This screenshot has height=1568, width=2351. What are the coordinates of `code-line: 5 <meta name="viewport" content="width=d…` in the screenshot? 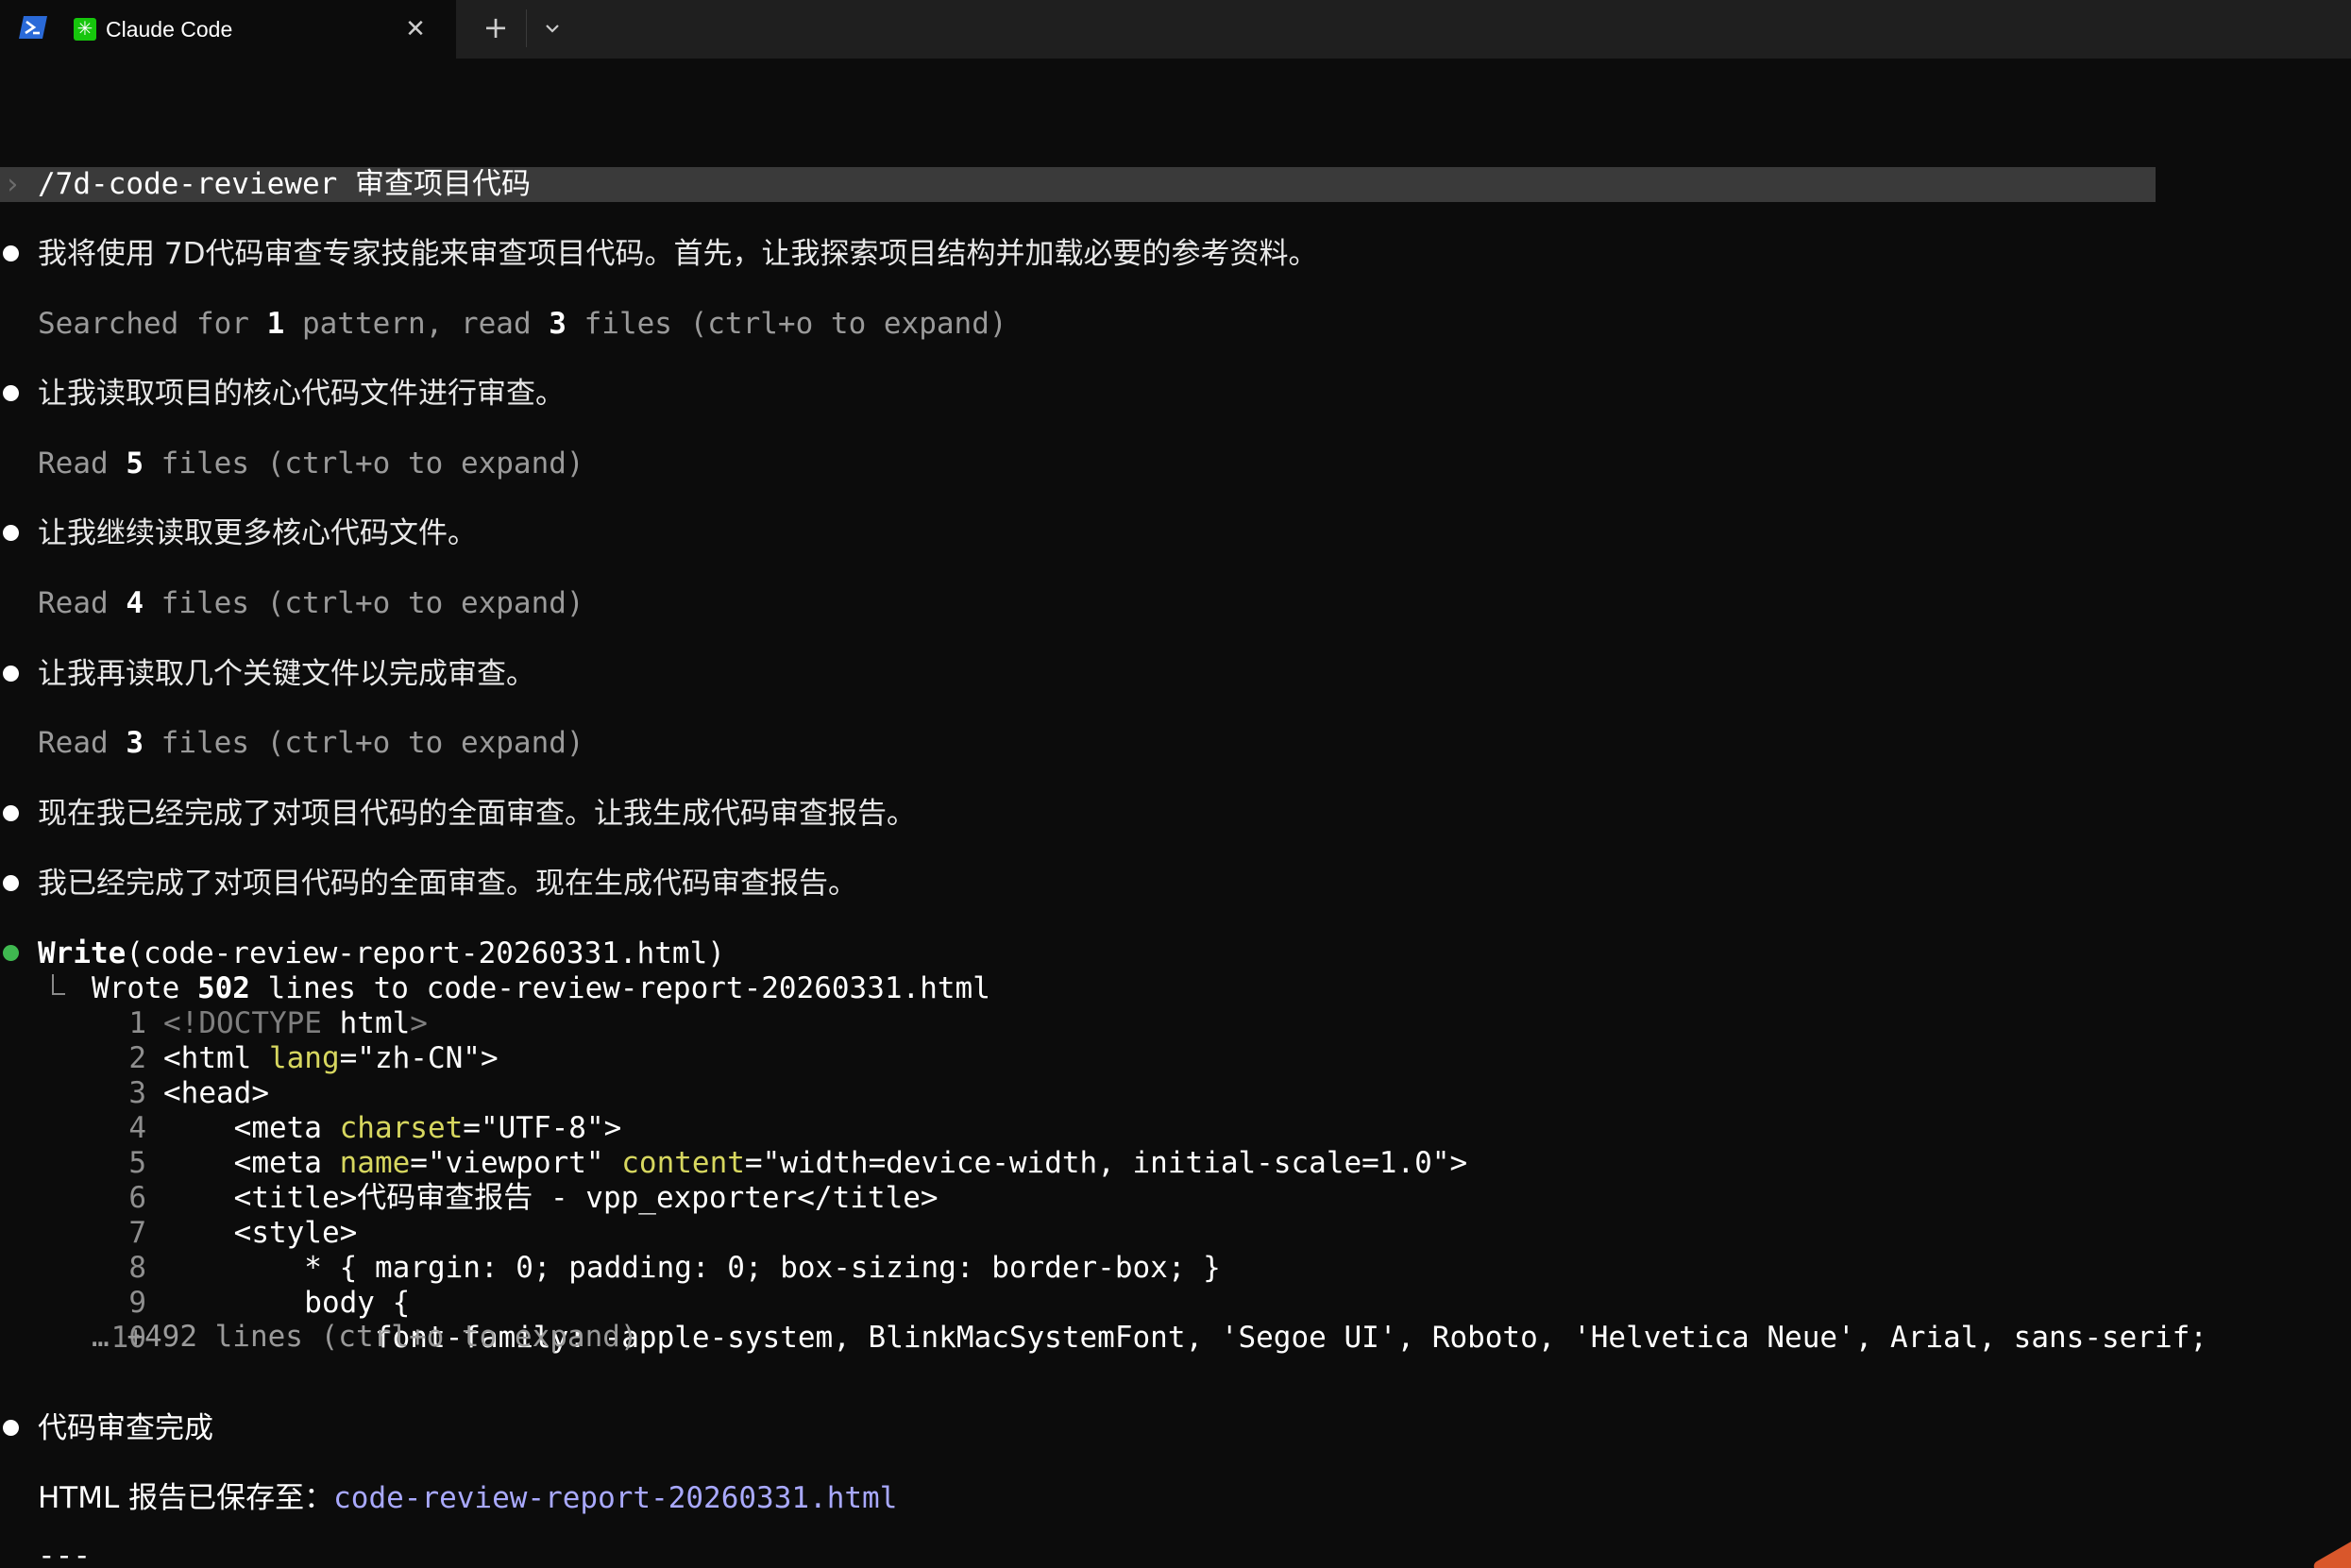 It's located at (1175, 1163).